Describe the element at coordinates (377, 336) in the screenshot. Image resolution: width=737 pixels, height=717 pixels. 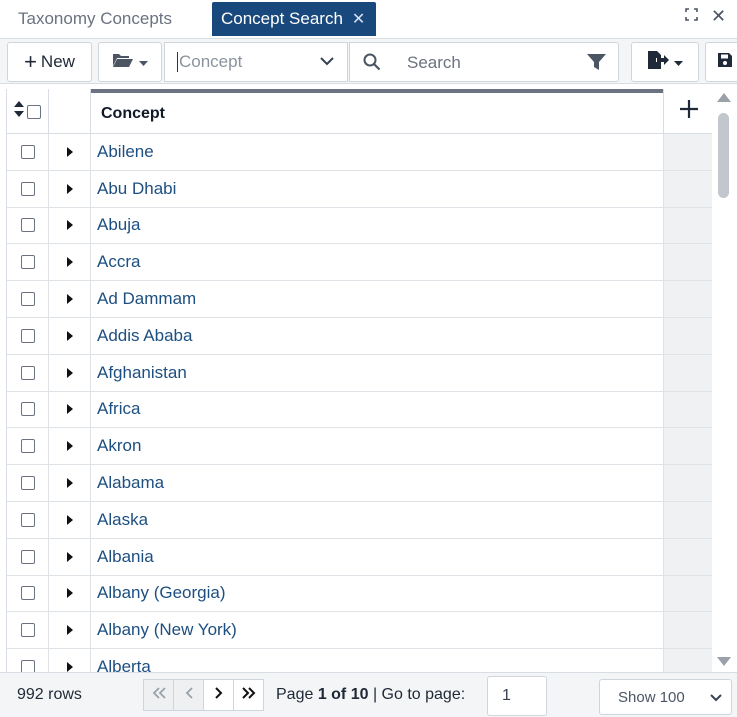
I see `concept-link: Addis Ababa` at that location.